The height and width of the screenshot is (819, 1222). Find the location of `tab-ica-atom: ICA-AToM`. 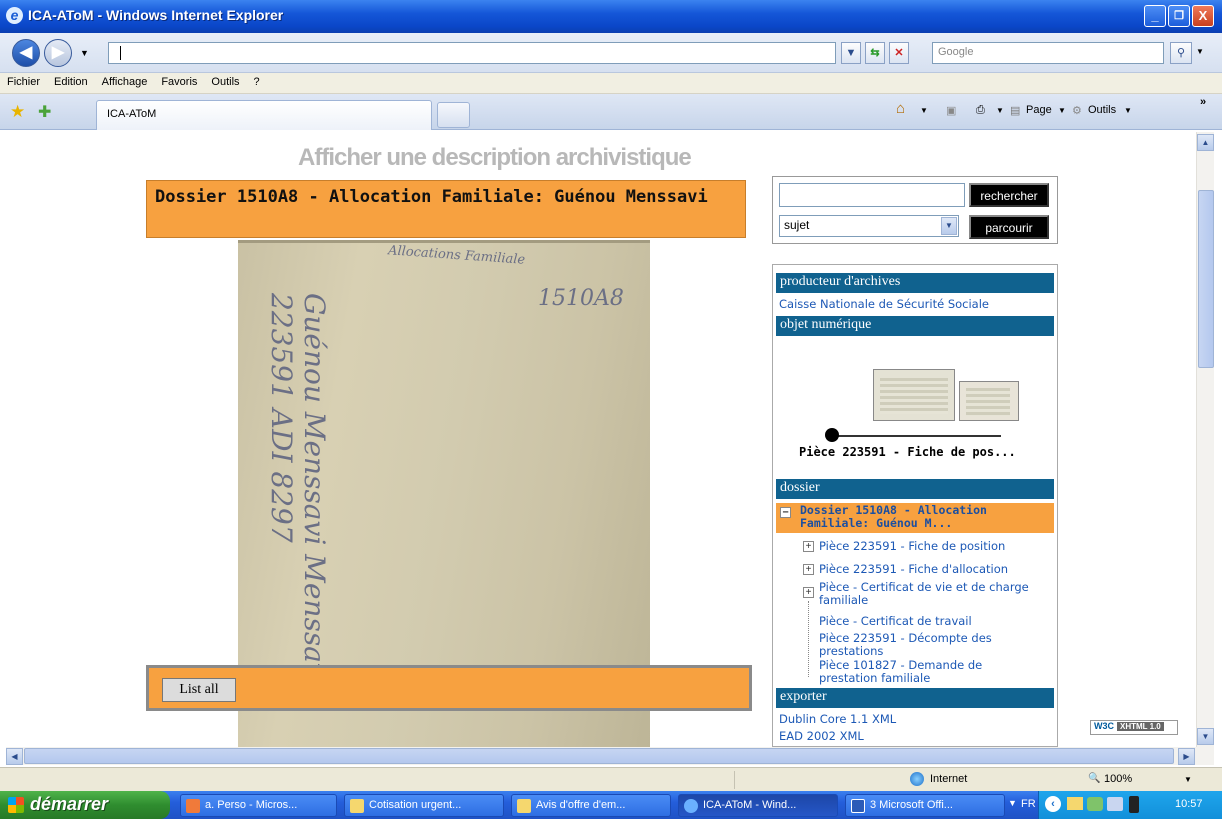

tab-ica-atom: ICA-AToM is located at coordinates (264, 115).